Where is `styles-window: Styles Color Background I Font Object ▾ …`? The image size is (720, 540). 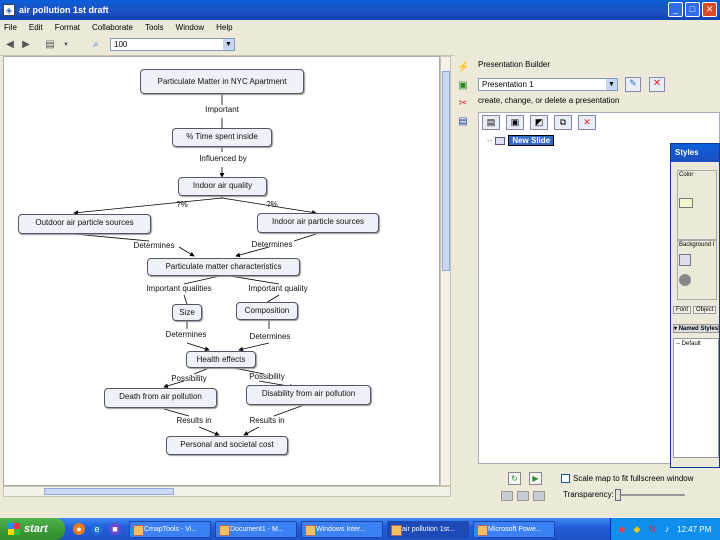 styles-window: Styles Color Background I Font Object ▾ … is located at coordinates (695, 305).